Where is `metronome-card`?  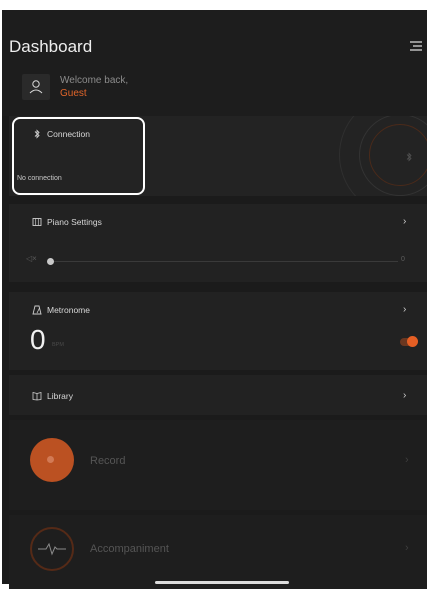 metronome-card is located at coordinates (218, 331).